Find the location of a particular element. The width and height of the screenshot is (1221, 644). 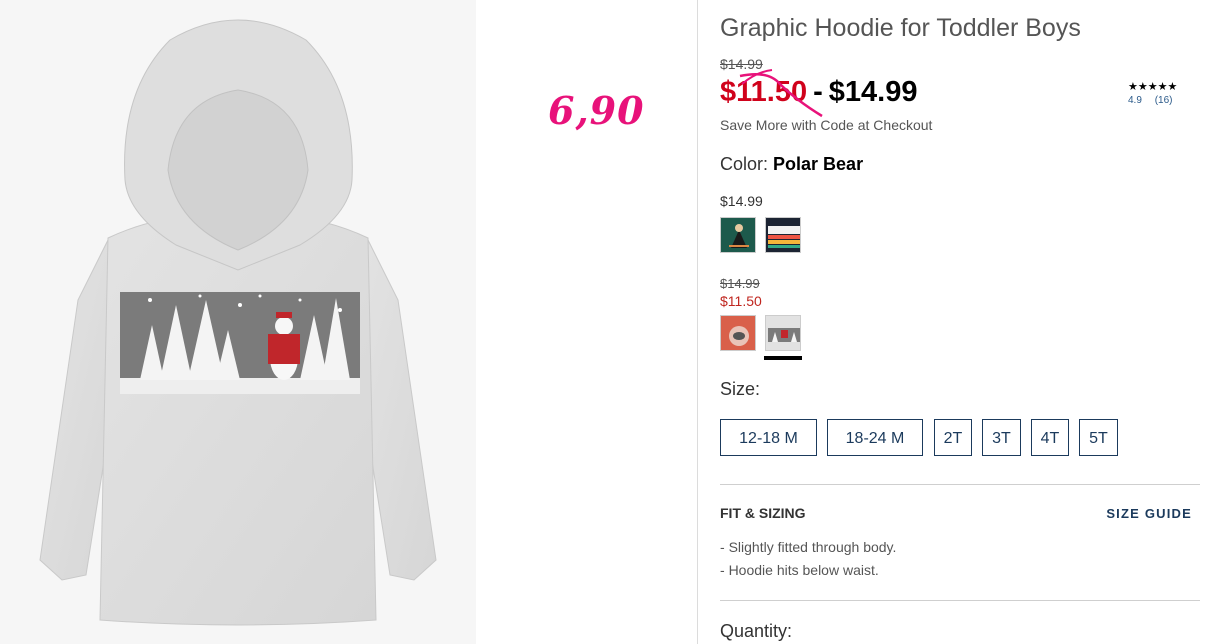

product-rating: ★★★★★ 4.9 (16) is located at coordinates (1164, 93).